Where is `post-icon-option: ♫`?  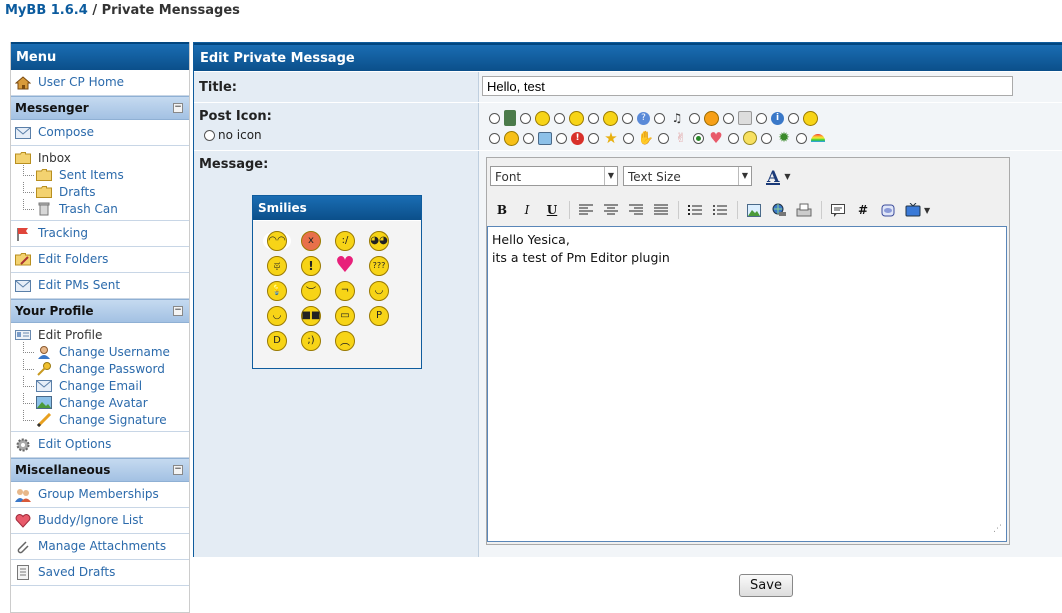 post-icon-option: ♫ is located at coordinates (669, 118).